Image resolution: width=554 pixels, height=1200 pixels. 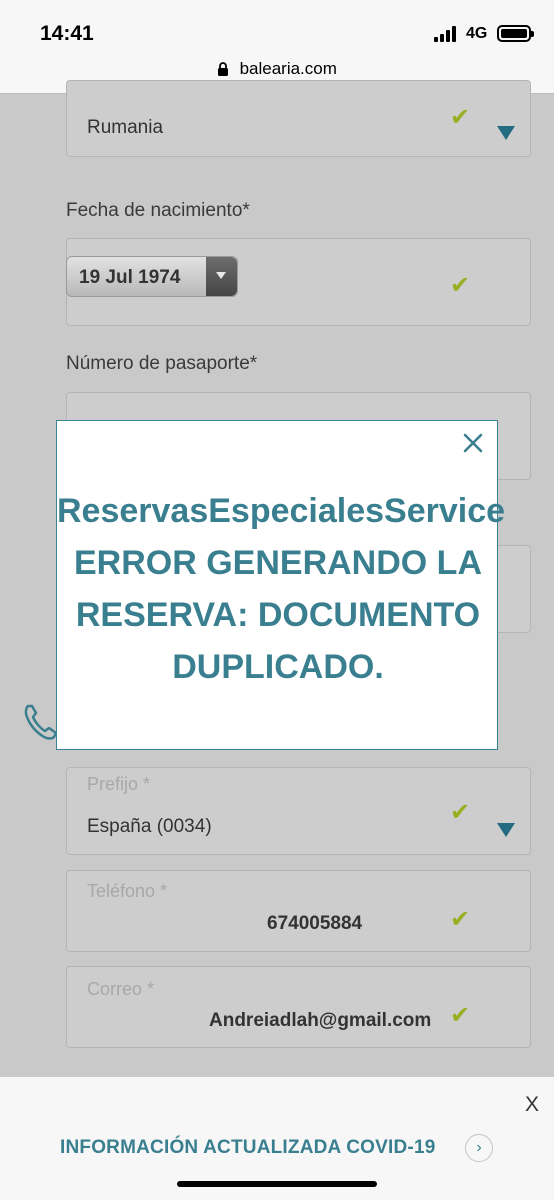 I want to click on nationality-select: Rumania ✔, so click(x=298, y=118).